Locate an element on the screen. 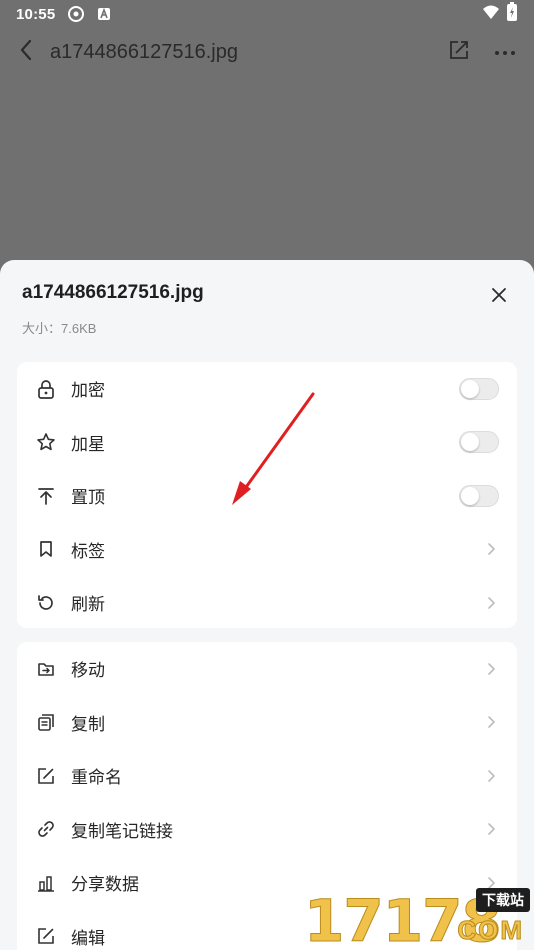  share-icon is located at coordinates (459, 52).